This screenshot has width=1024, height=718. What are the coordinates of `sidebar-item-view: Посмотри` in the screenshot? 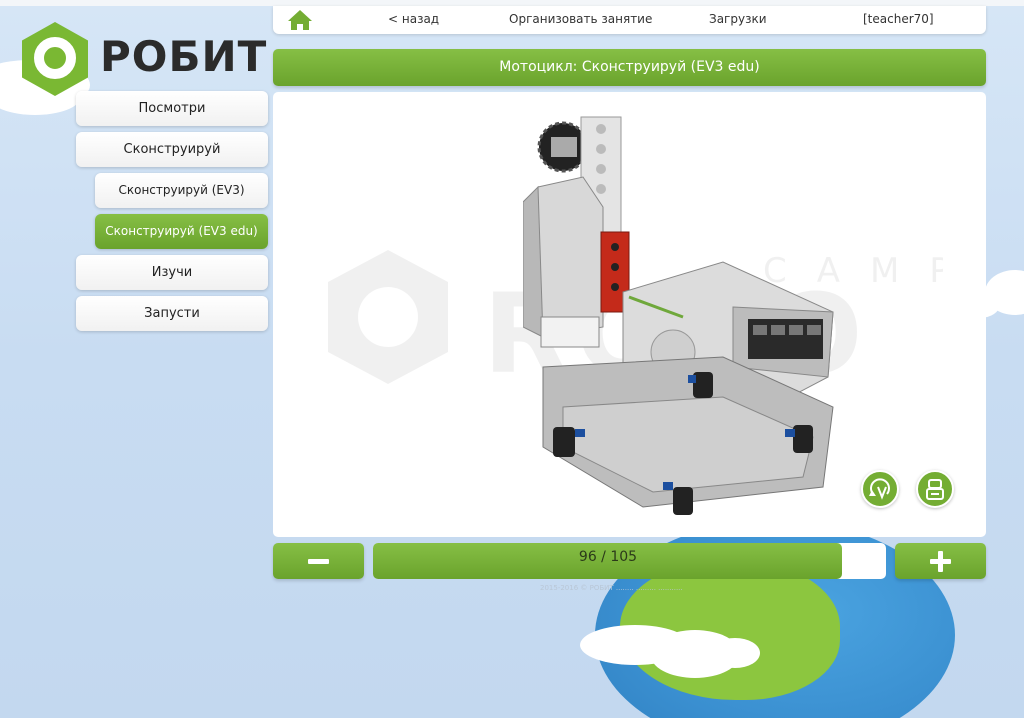 It's located at (172, 108).